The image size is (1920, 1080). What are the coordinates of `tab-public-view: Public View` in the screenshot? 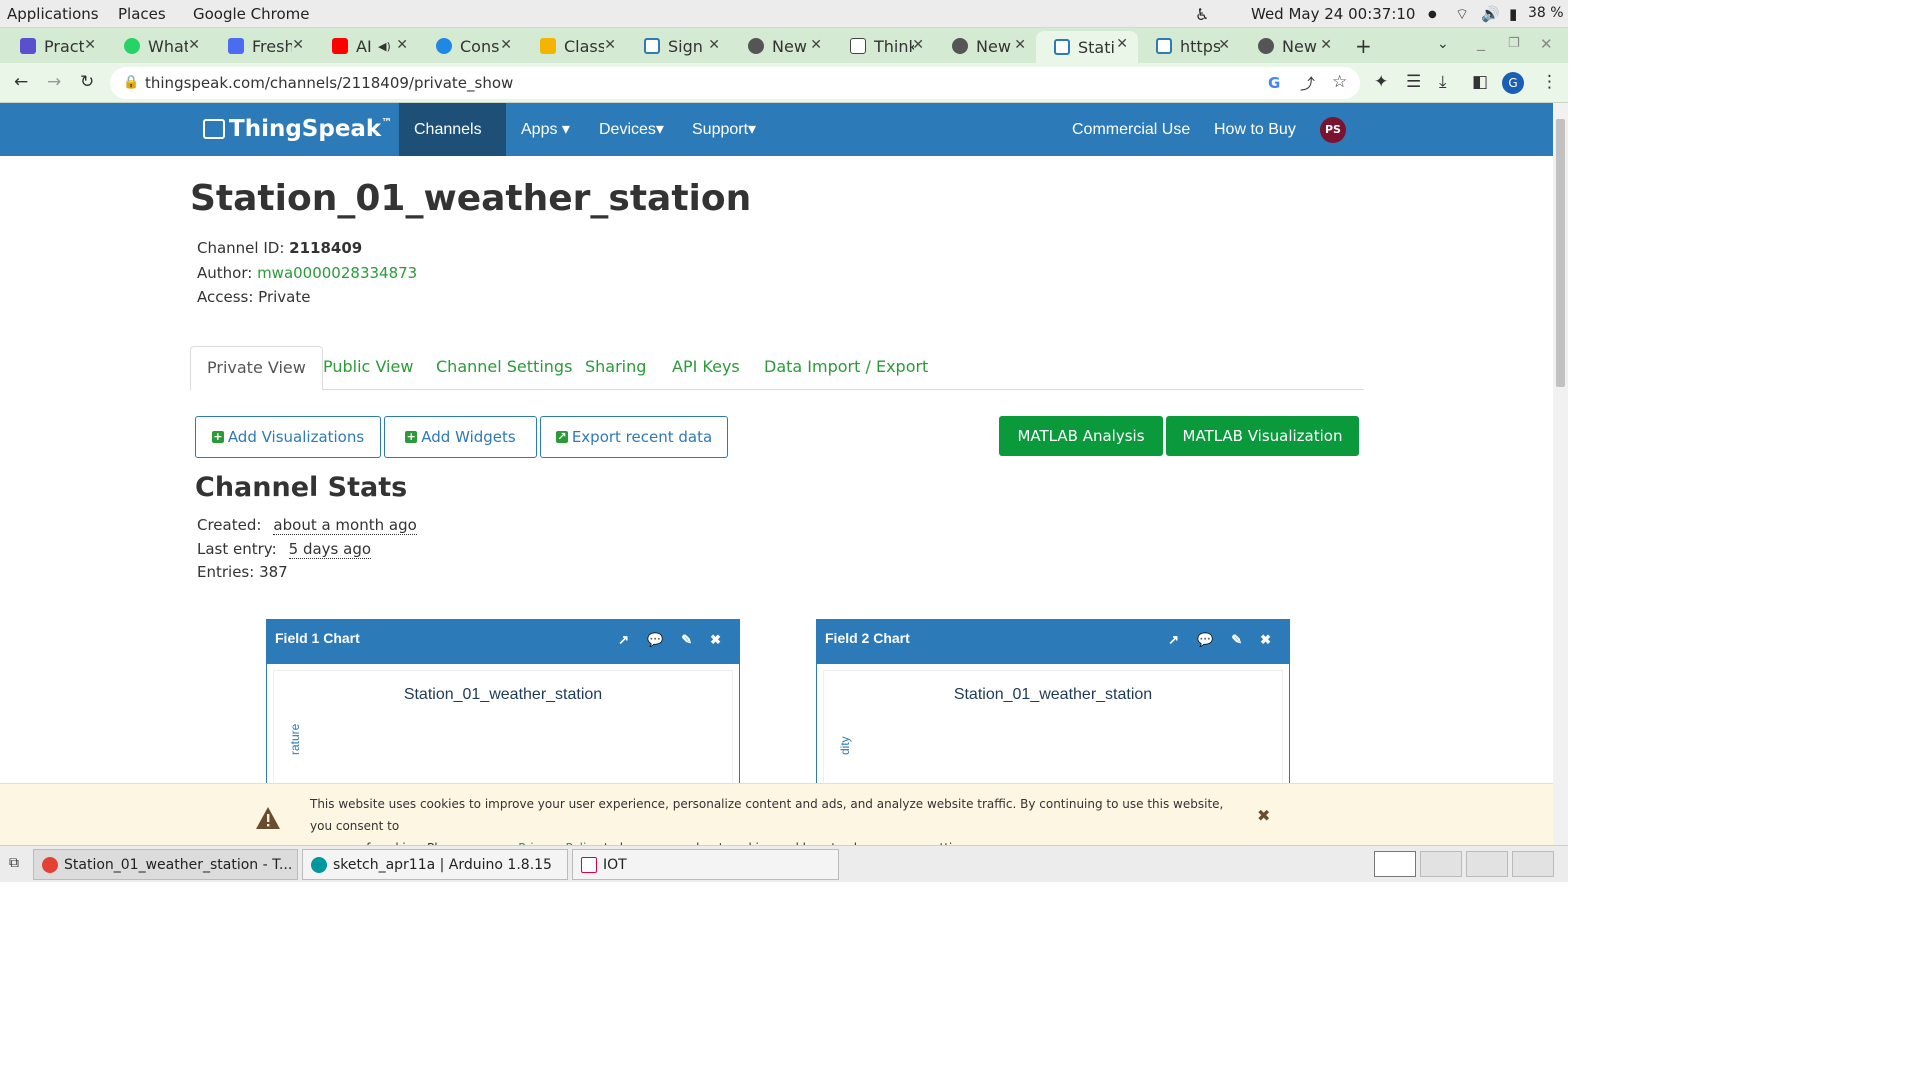 It's located at (368, 368).